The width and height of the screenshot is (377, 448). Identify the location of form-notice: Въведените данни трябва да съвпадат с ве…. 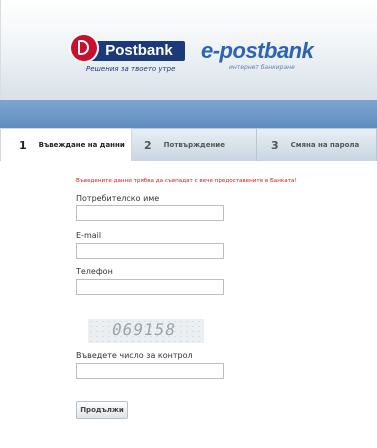
(186, 181).